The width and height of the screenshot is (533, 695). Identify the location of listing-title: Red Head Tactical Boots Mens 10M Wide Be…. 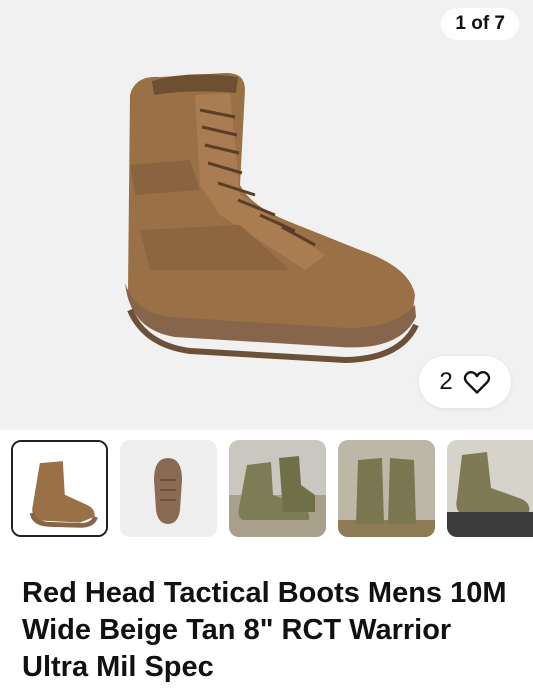
(264, 630).